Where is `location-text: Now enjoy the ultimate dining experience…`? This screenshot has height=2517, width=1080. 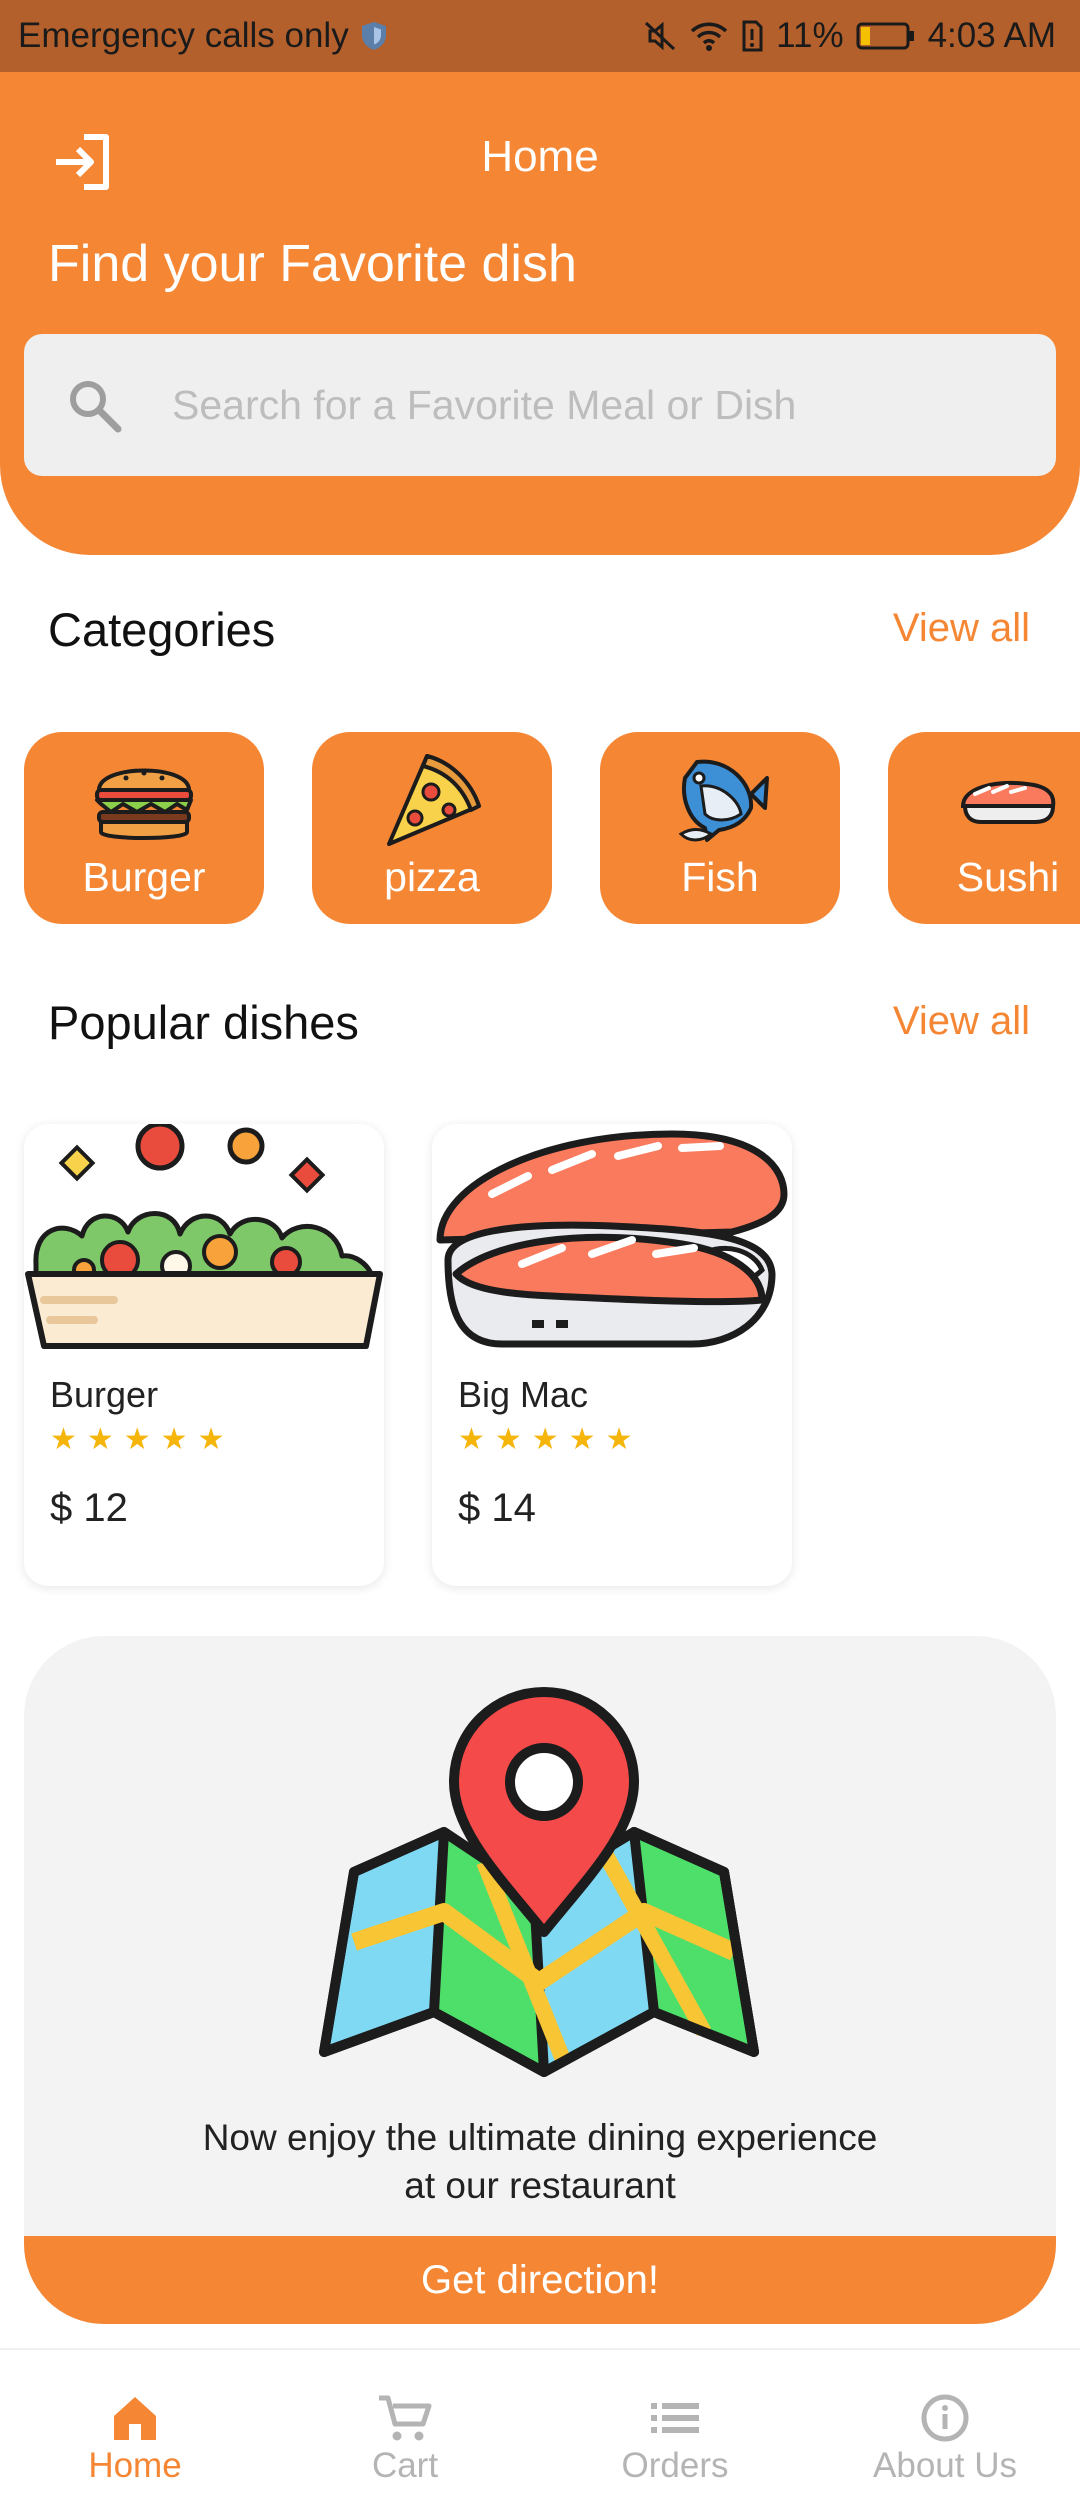
location-text: Now enjoy the ultimate dining experience… is located at coordinates (540, 2162).